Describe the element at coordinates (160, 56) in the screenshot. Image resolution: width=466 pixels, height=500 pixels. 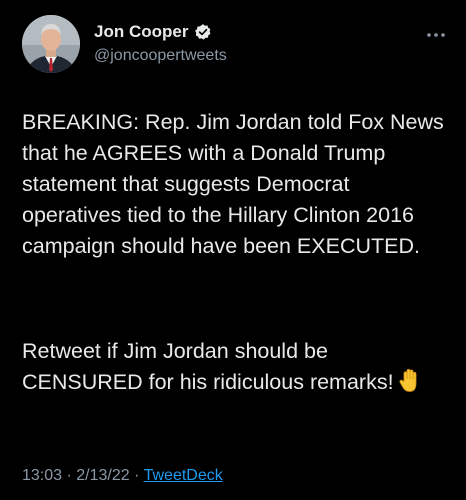
I see `author-handle: @joncoopertweets` at that location.